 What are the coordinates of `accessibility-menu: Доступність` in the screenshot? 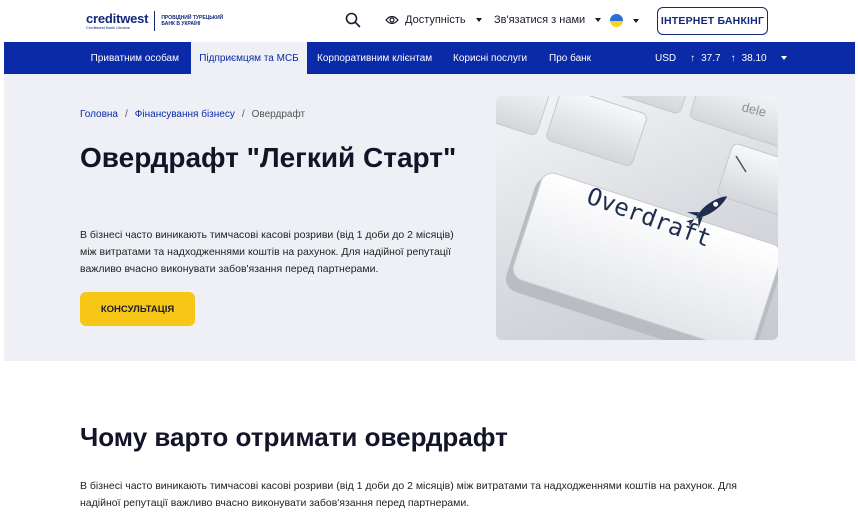 It's located at (433, 20).